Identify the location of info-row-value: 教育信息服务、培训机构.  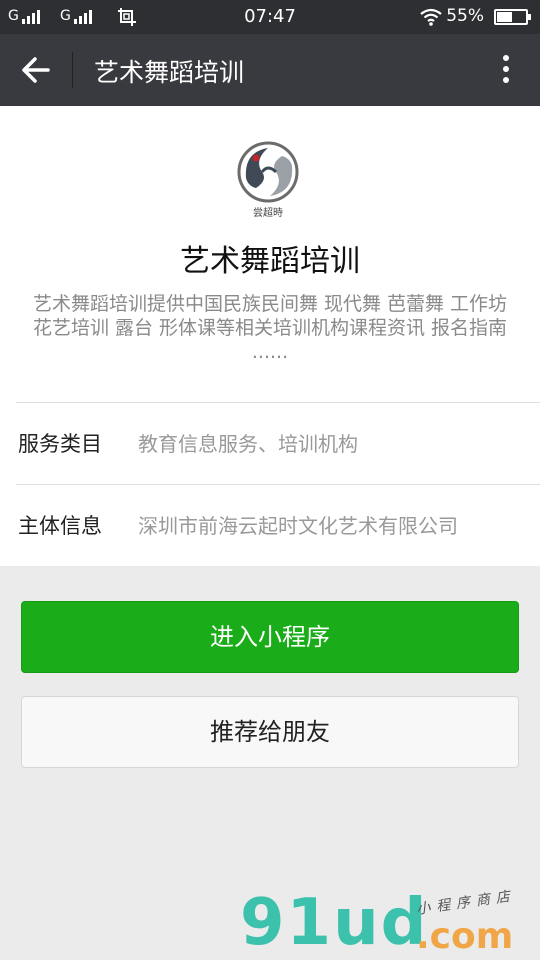
(248, 444).